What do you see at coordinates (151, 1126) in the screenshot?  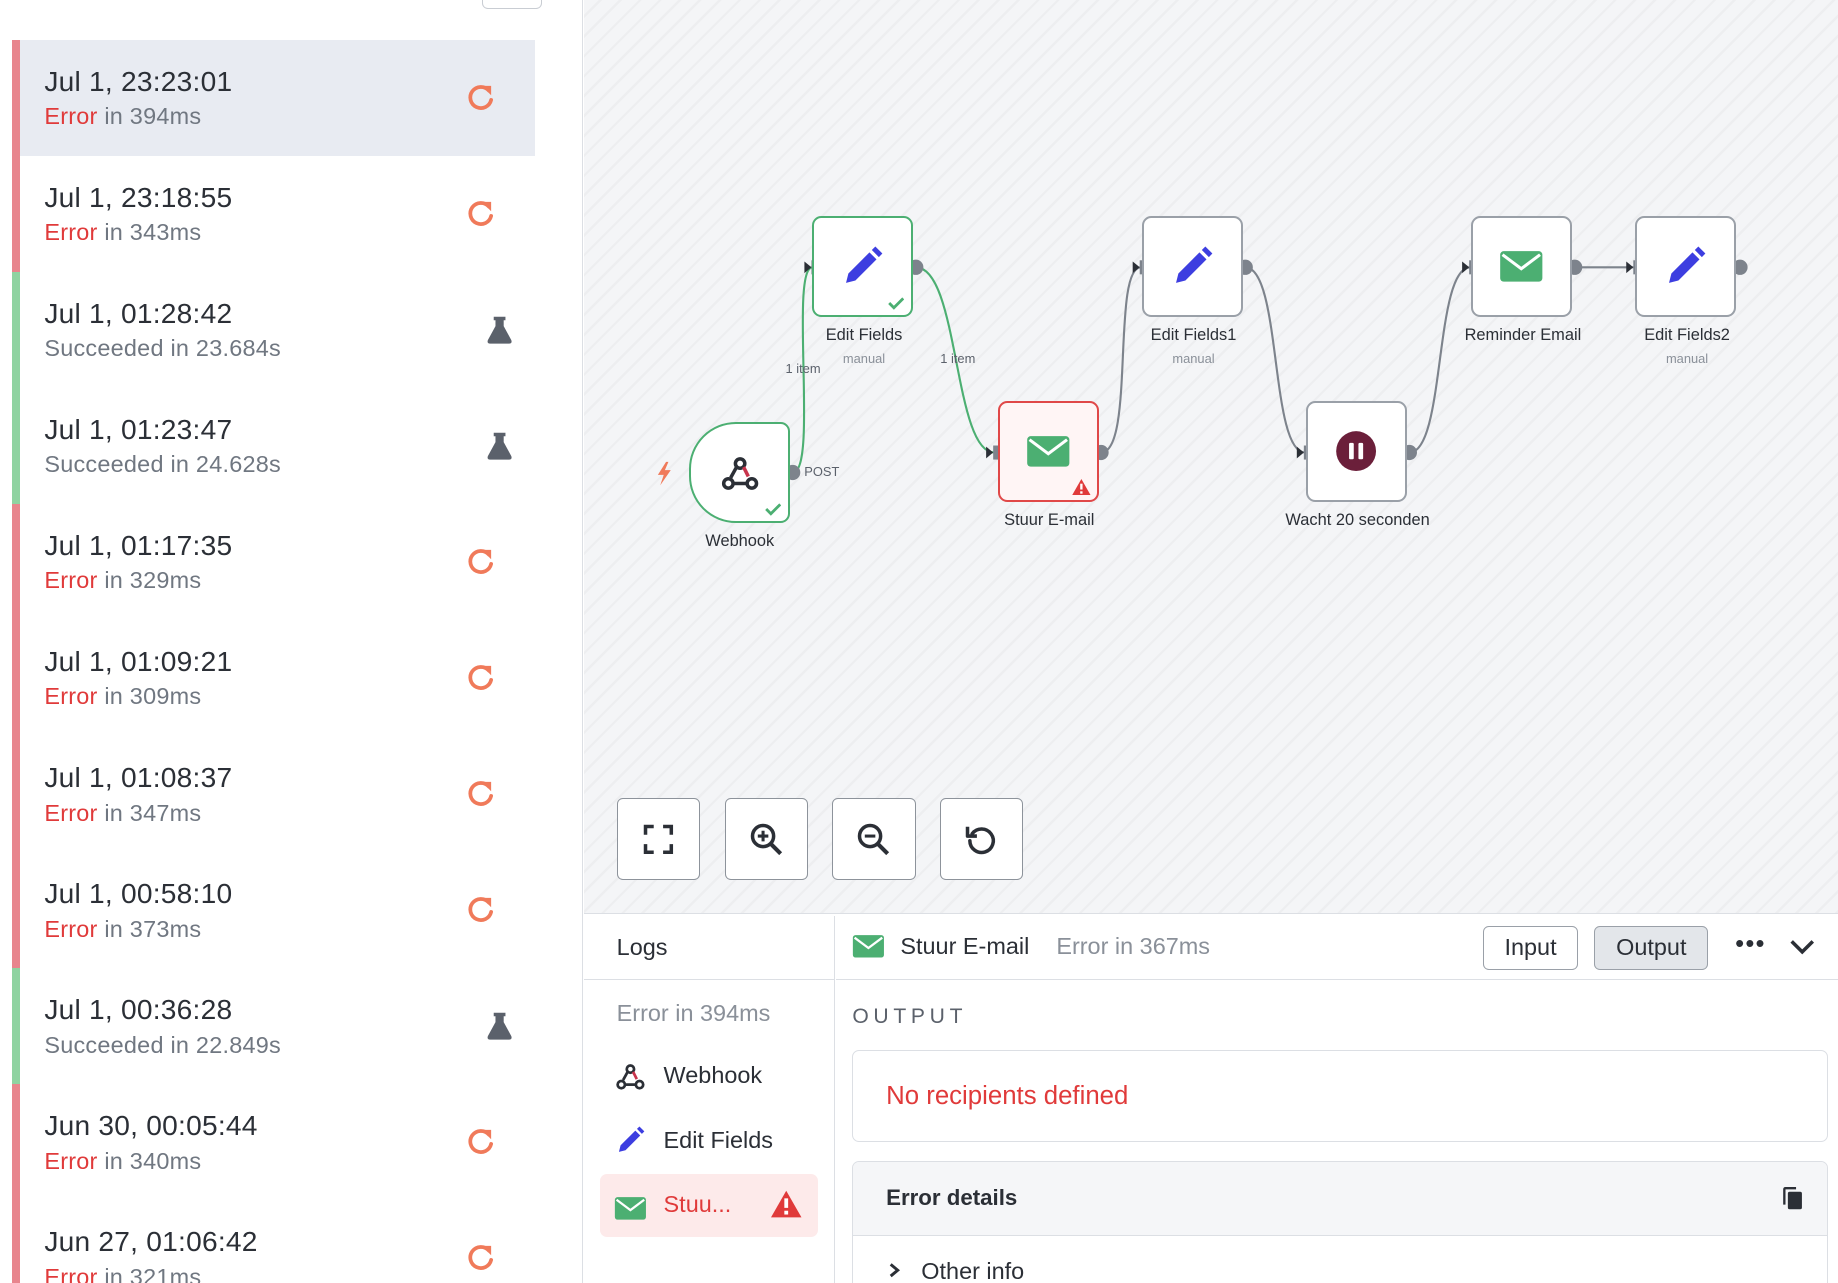 I see `execution-time: Jun 30, 00:05:44` at bounding box center [151, 1126].